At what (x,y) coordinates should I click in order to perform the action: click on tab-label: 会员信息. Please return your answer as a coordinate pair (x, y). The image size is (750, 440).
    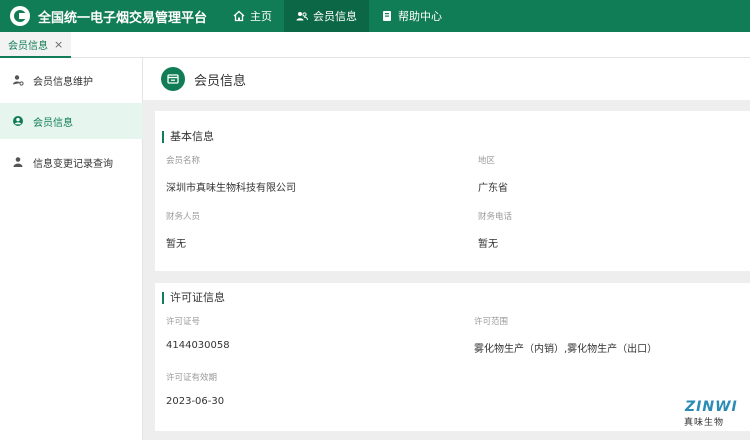
    Looking at the image, I should click on (28, 44).